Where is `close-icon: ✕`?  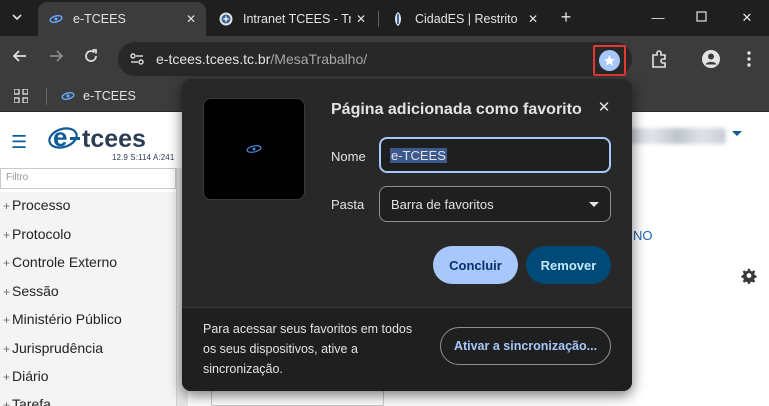
close-icon: ✕ is located at coordinates (604, 108).